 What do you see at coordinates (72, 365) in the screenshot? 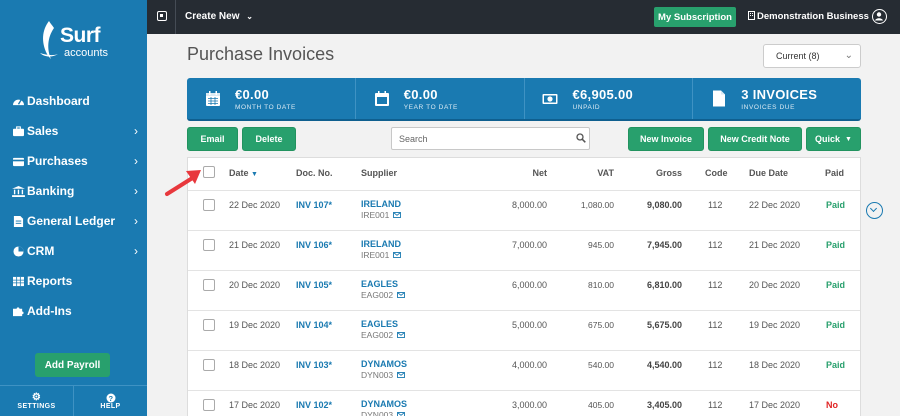
I see `add-payroll-button: Add Payroll` at bounding box center [72, 365].